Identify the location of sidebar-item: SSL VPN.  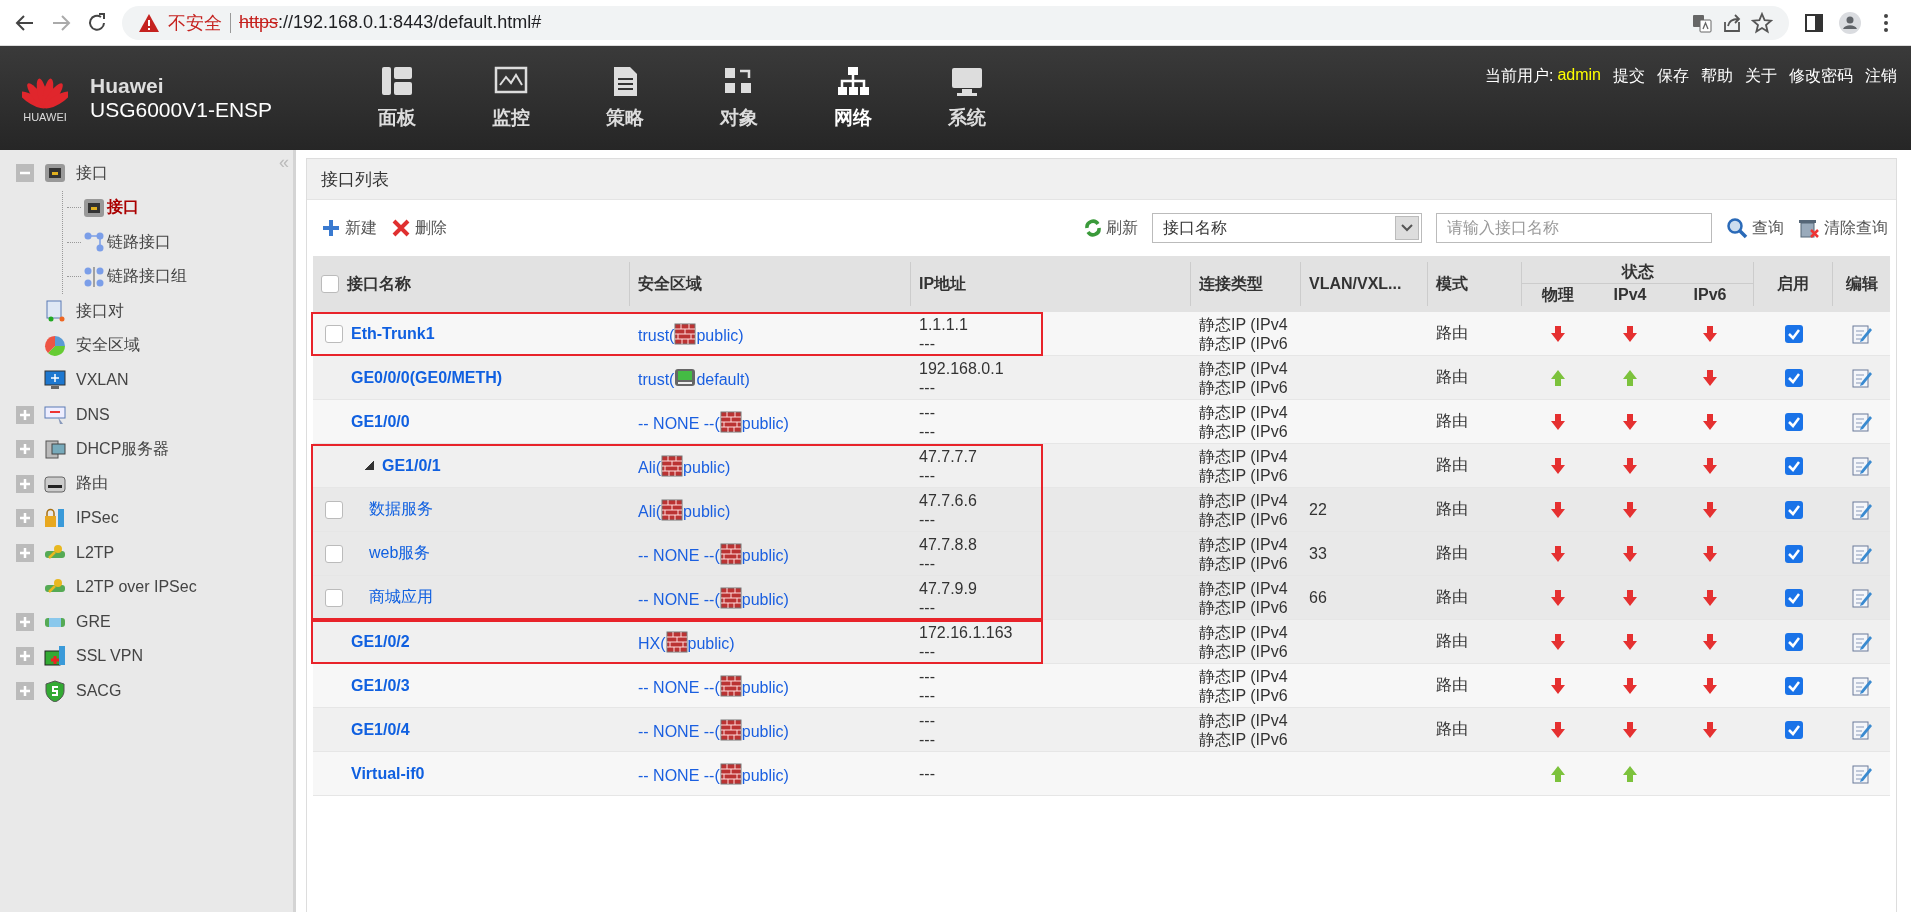
(109, 656).